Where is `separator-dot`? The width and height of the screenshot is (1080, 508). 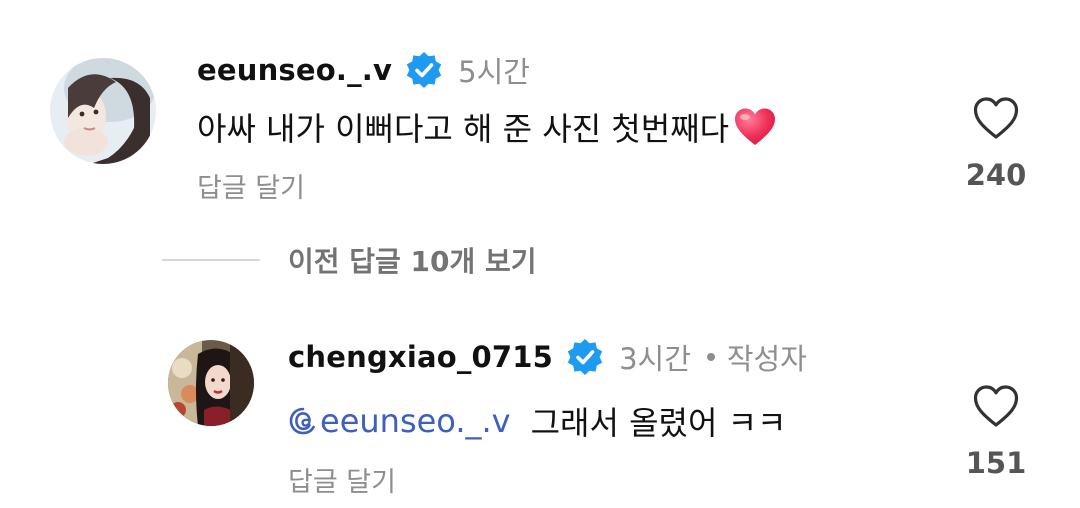 separator-dot is located at coordinates (710, 357).